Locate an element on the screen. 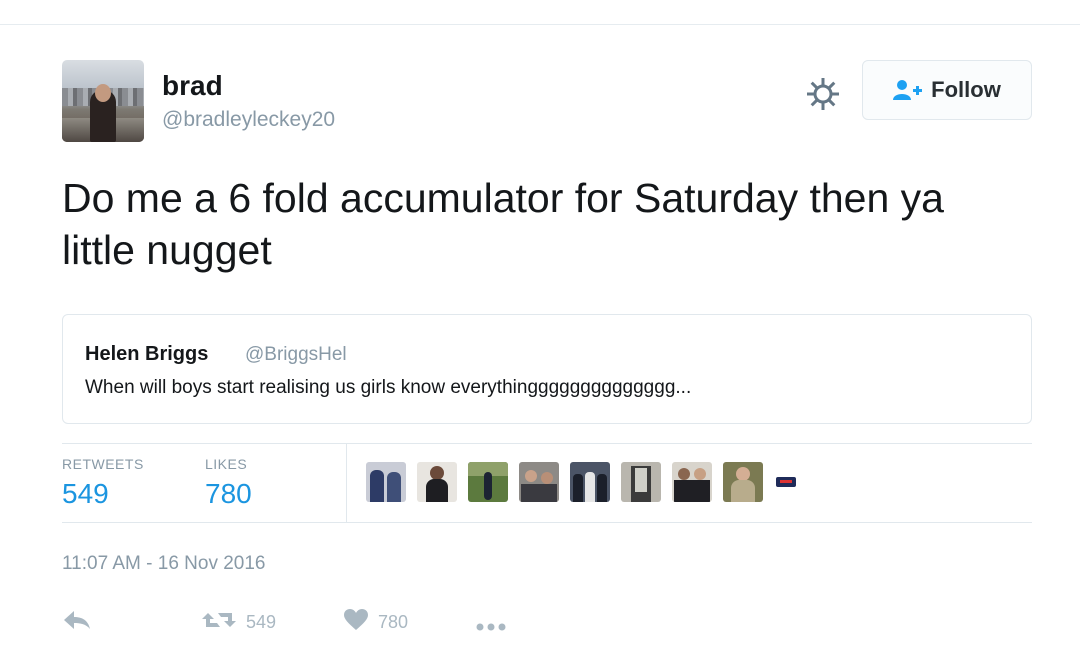 The height and width of the screenshot is (651, 1080). author-handle: @bradleyleckey20 is located at coordinates (248, 120).